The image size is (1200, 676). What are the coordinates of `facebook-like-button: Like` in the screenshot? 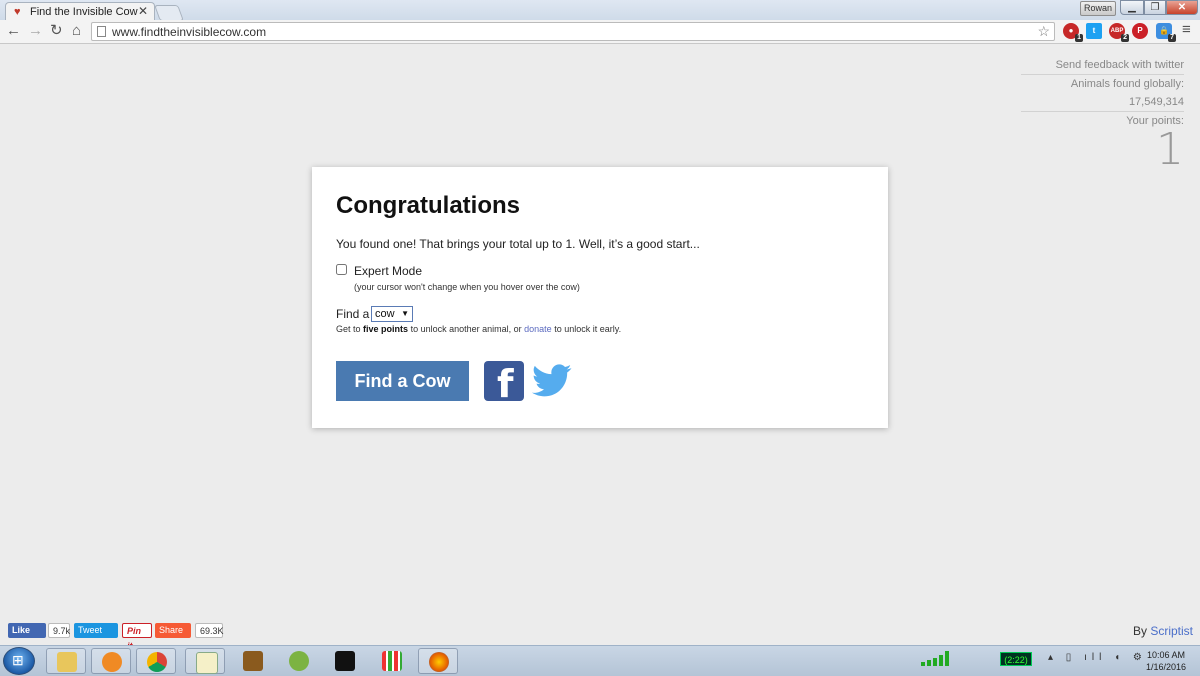 It's located at (27, 630).